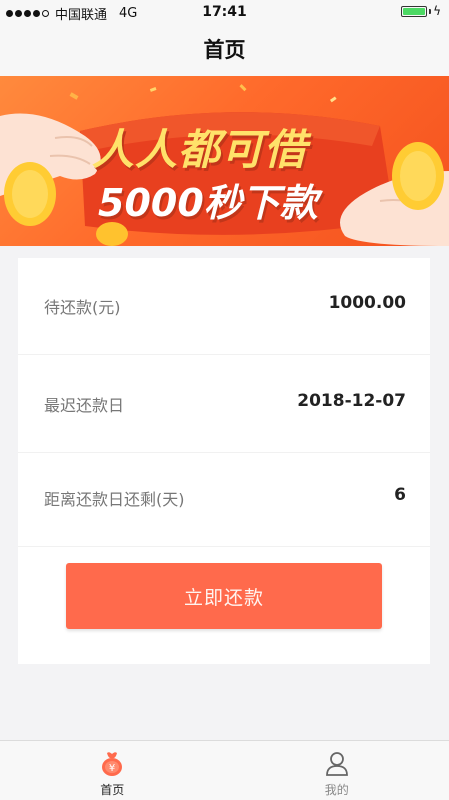  Describe the element at coordinates (114, 499) in the screenshot. I see `days-remaining-label: 距离还款日还剩(天)` at that location.